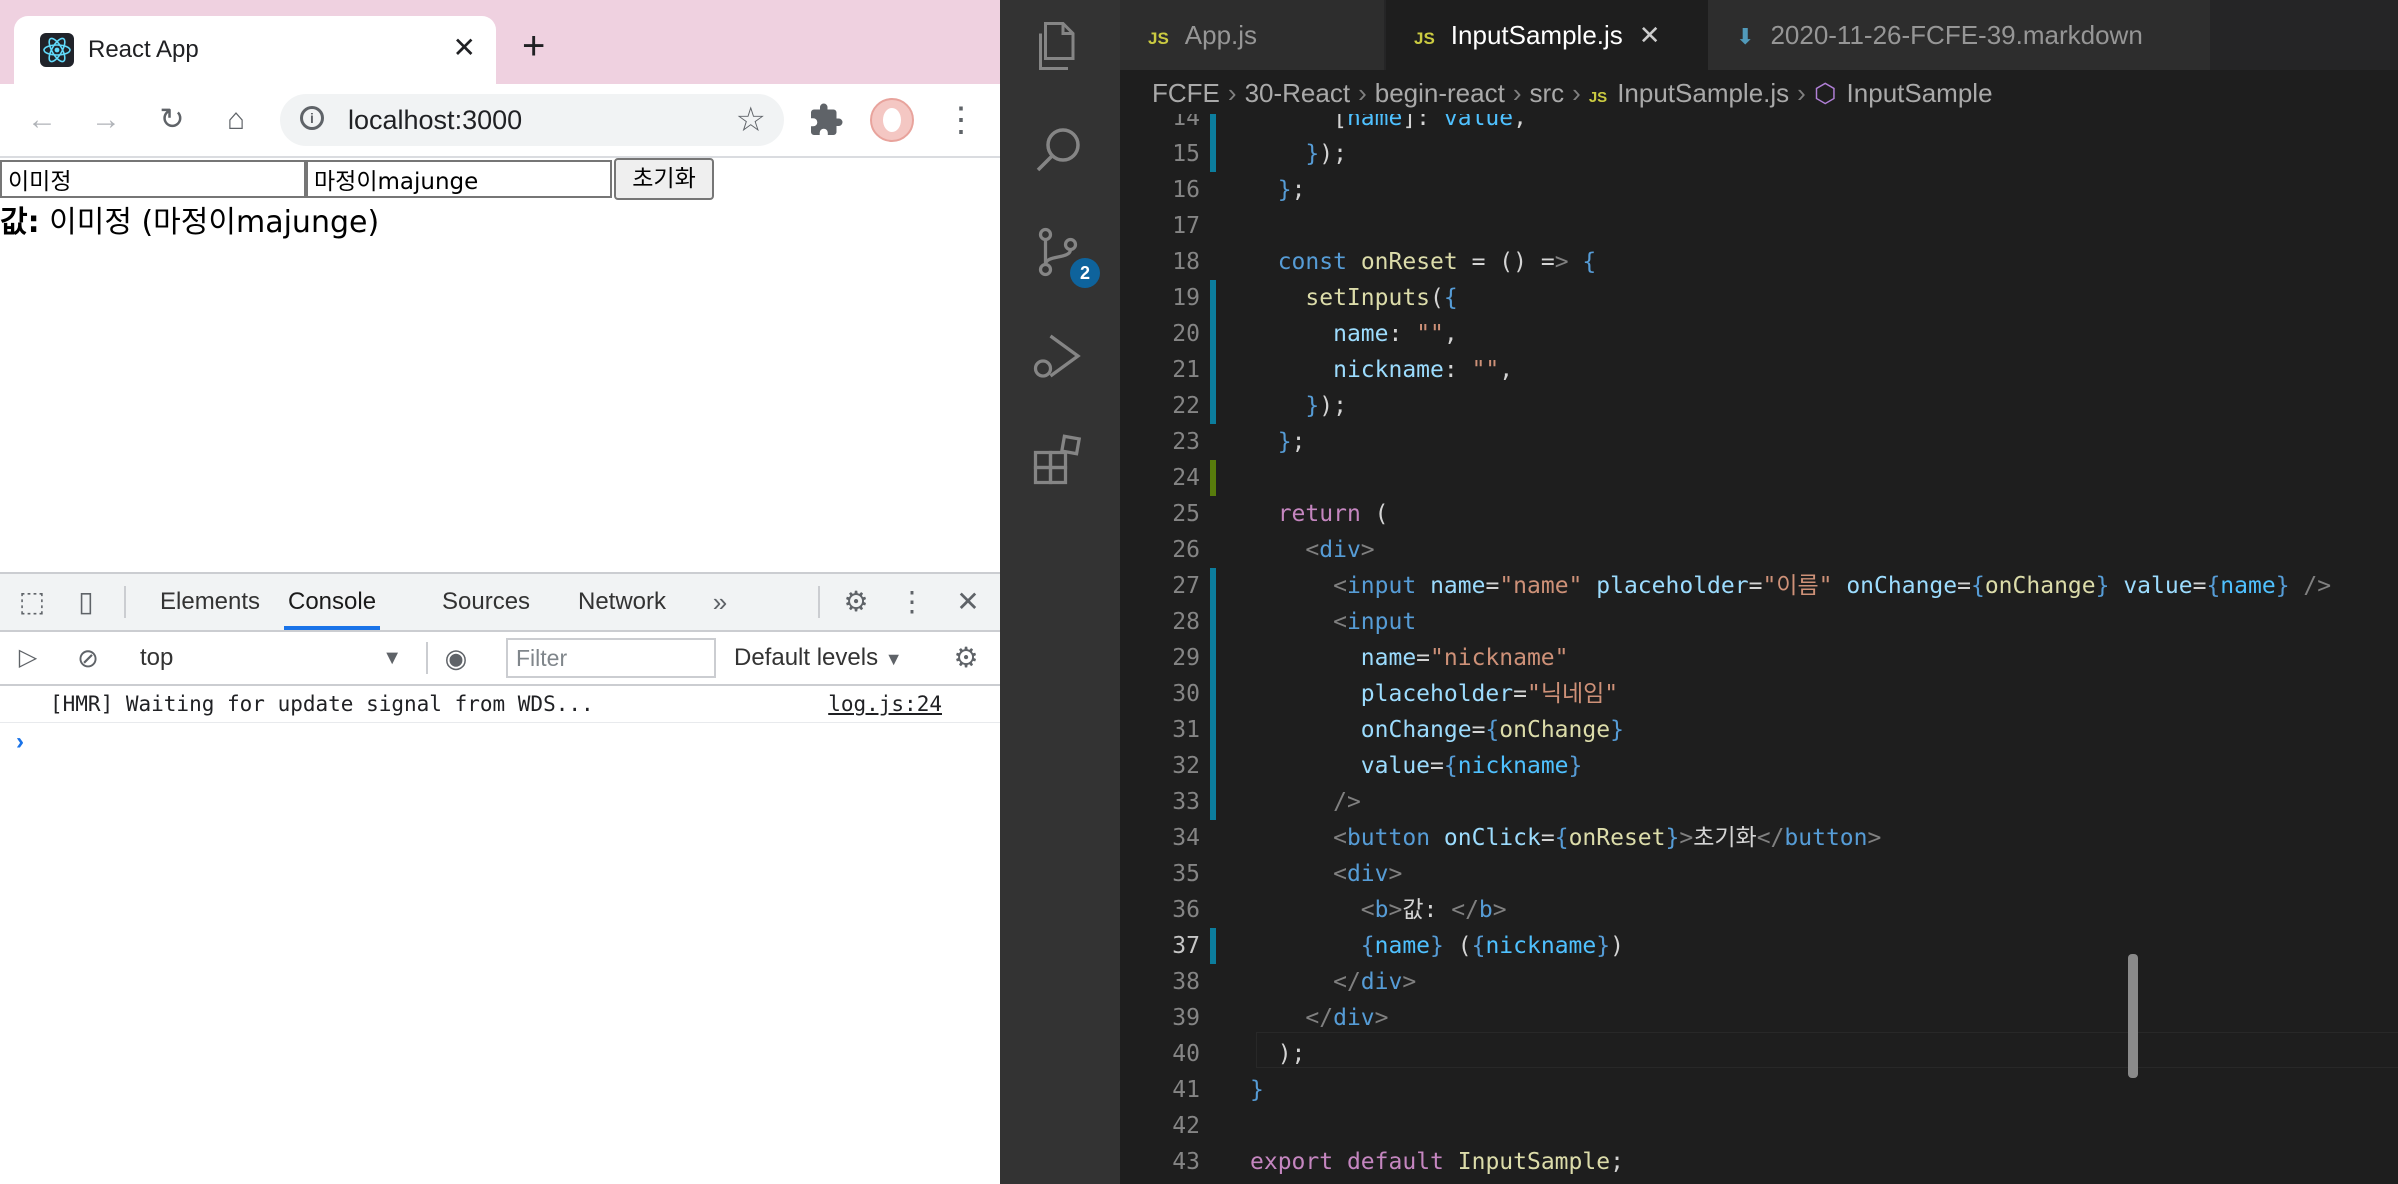 The image size is (2398, 1184). Describe the element at coordinates (1440, 93) in the screenshot. I see `breadcrumb-item: begin-react` at that location.